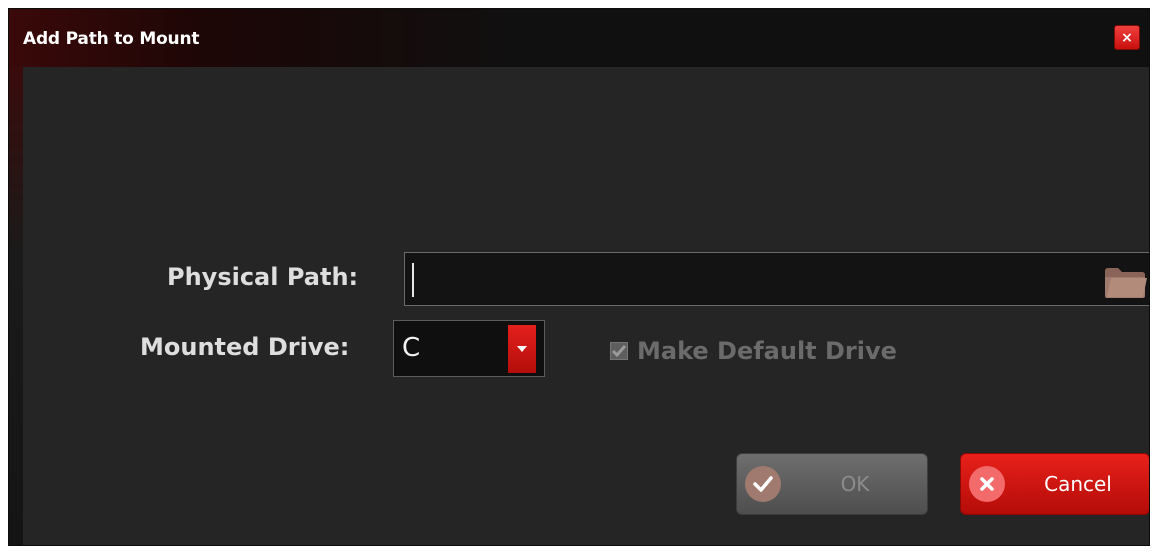 The width and height of the screenshot is (1152, 552). Describe the element at coordinates (763, 484) in the screenshot. I see `check-icon` at that location.